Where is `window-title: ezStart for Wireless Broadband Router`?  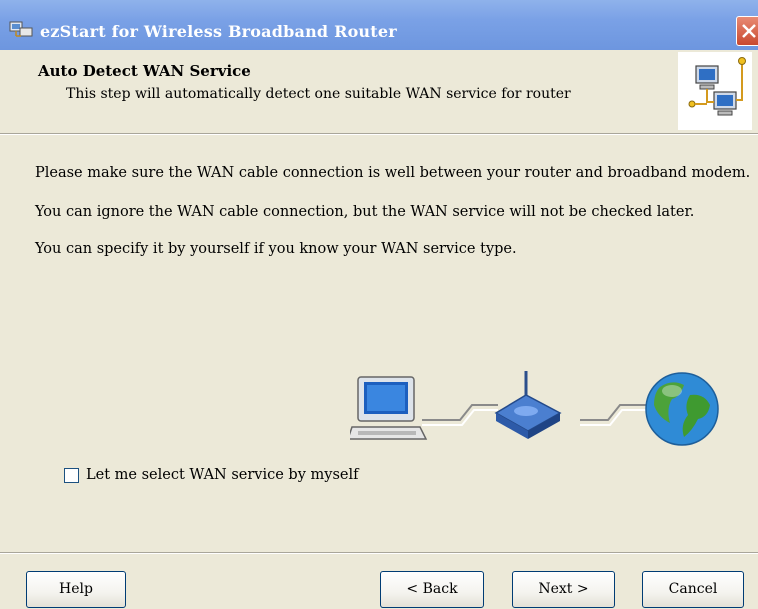
window-title: ezStart for Wireless Broadband Router is located at coordinates (218, 31).